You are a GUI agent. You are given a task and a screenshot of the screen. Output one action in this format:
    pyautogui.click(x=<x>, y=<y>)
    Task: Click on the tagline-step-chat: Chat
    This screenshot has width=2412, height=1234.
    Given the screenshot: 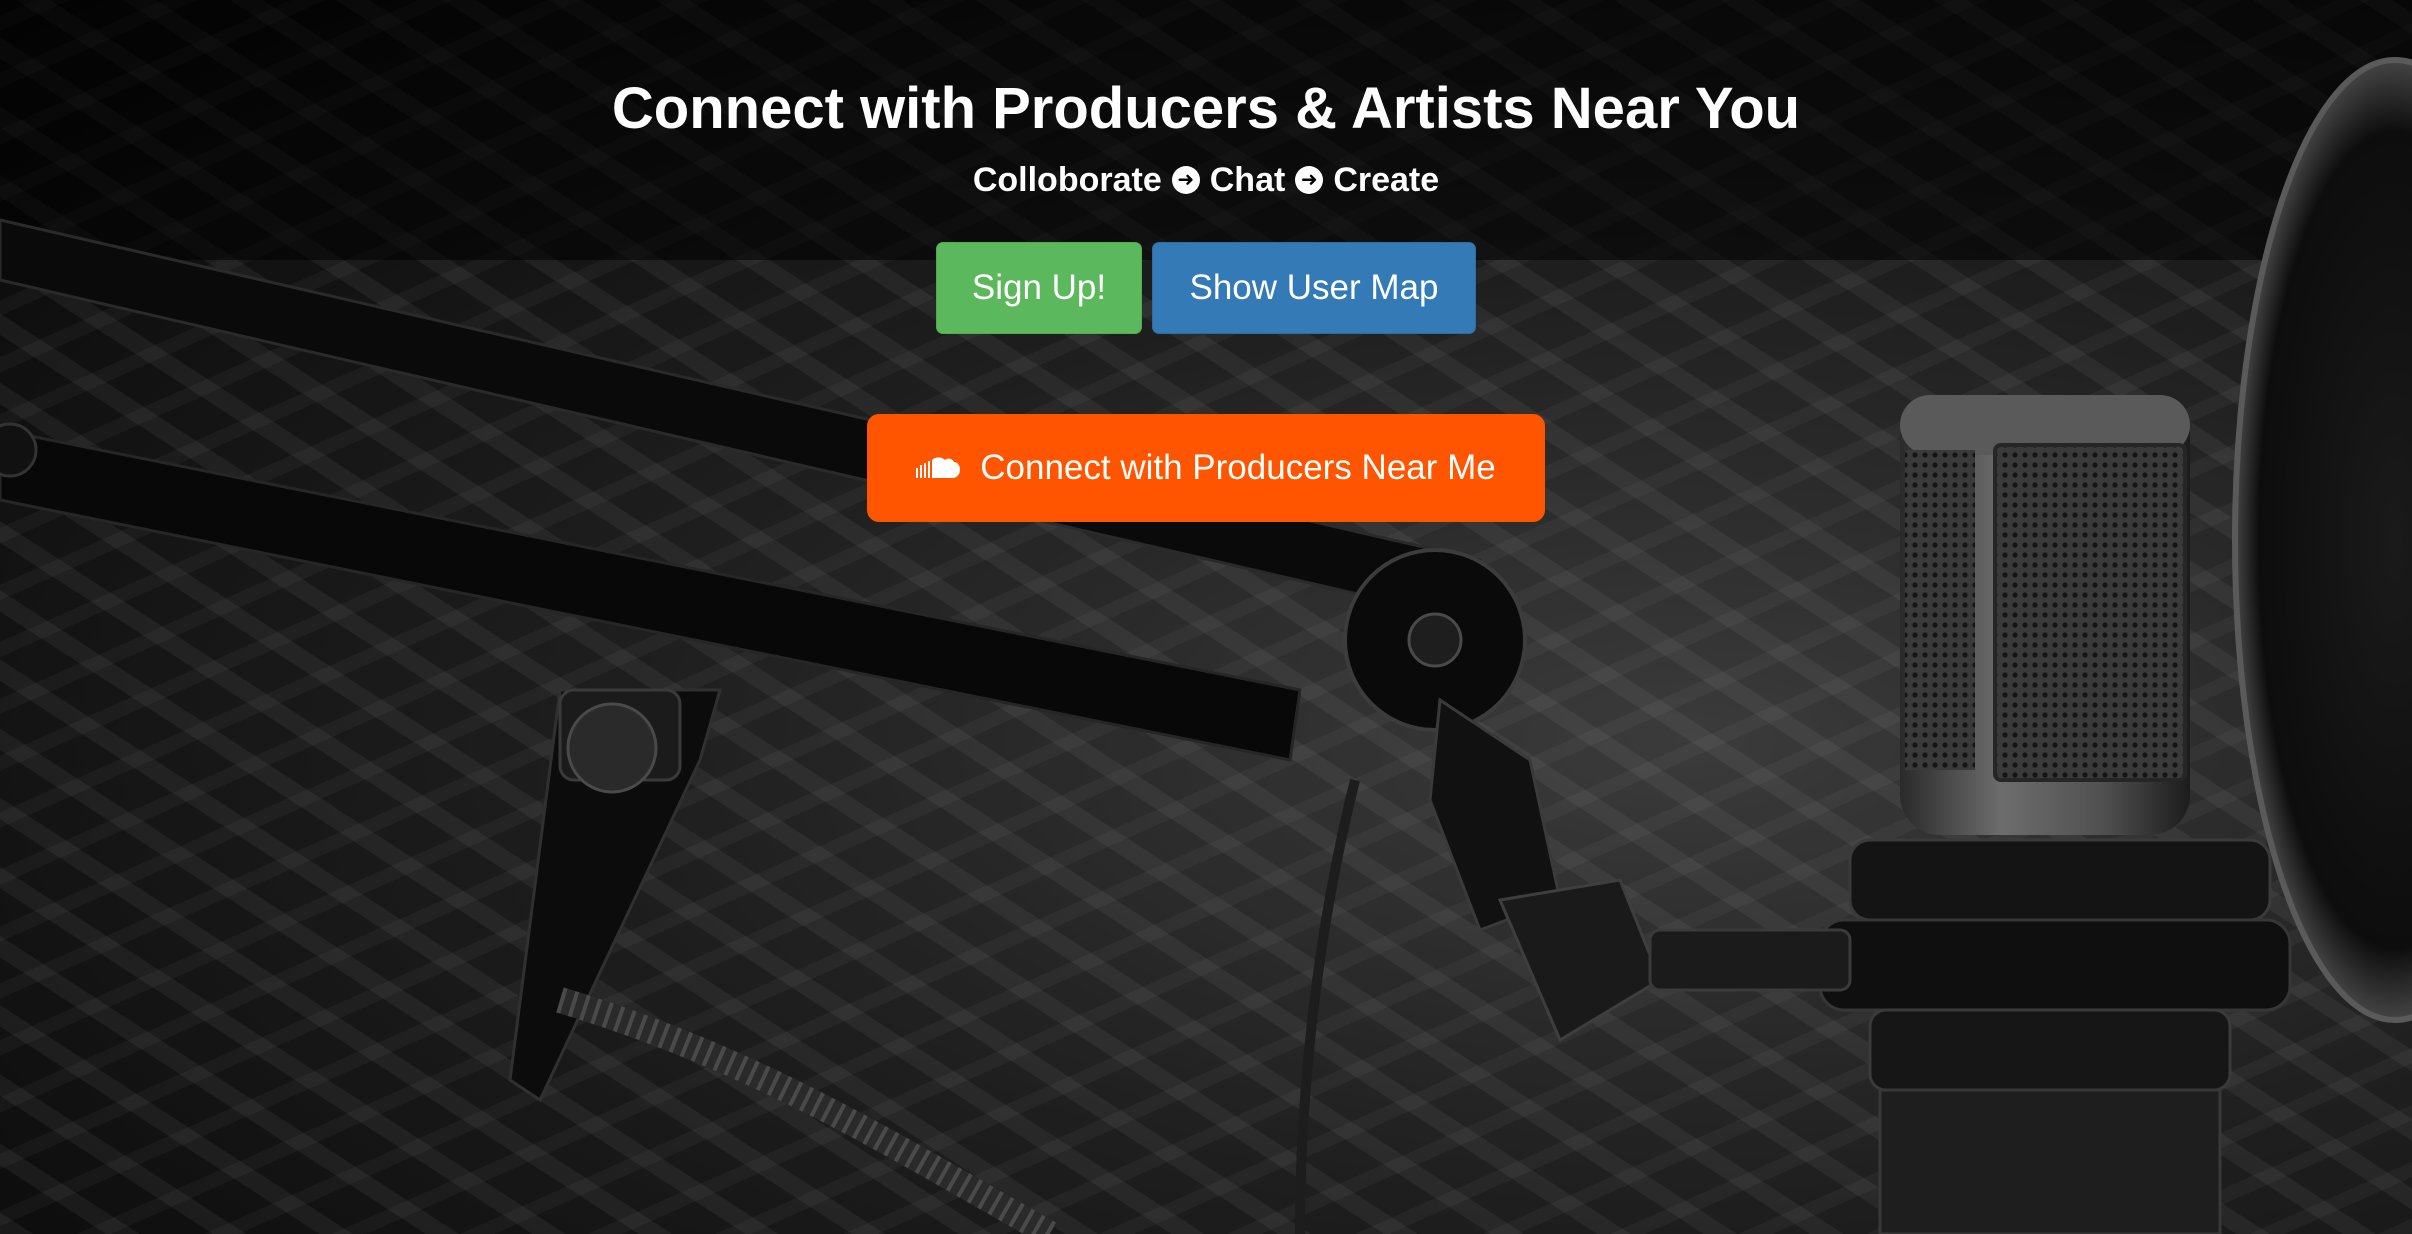 What is the action you would take?
    pyautogui.click(x=1247, y=180)
    